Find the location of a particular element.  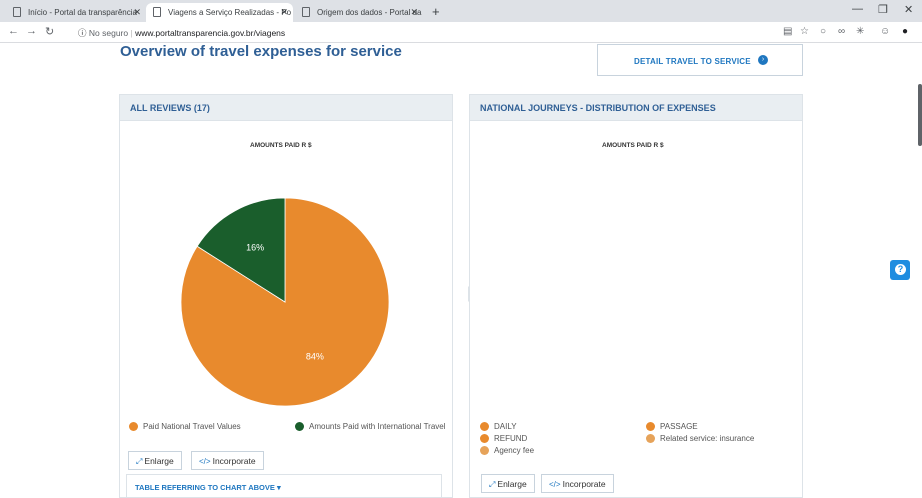

chart-title: AMOUNTS PAID R $ is located at coordinates (633, 145).